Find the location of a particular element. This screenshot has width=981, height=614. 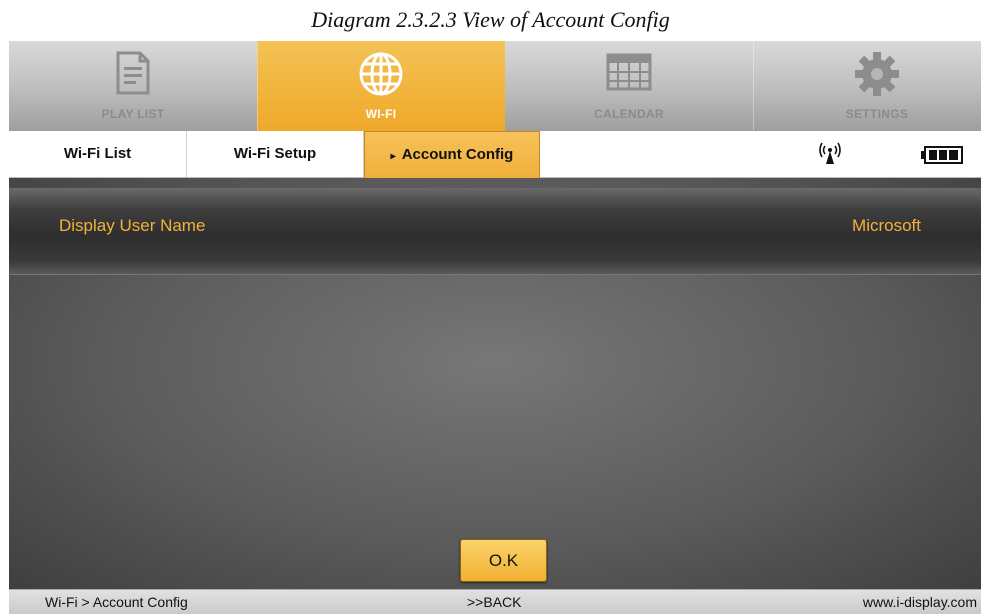

breadcrumb: Wi-Fi > Account Config is located at coordinates (116, 602).